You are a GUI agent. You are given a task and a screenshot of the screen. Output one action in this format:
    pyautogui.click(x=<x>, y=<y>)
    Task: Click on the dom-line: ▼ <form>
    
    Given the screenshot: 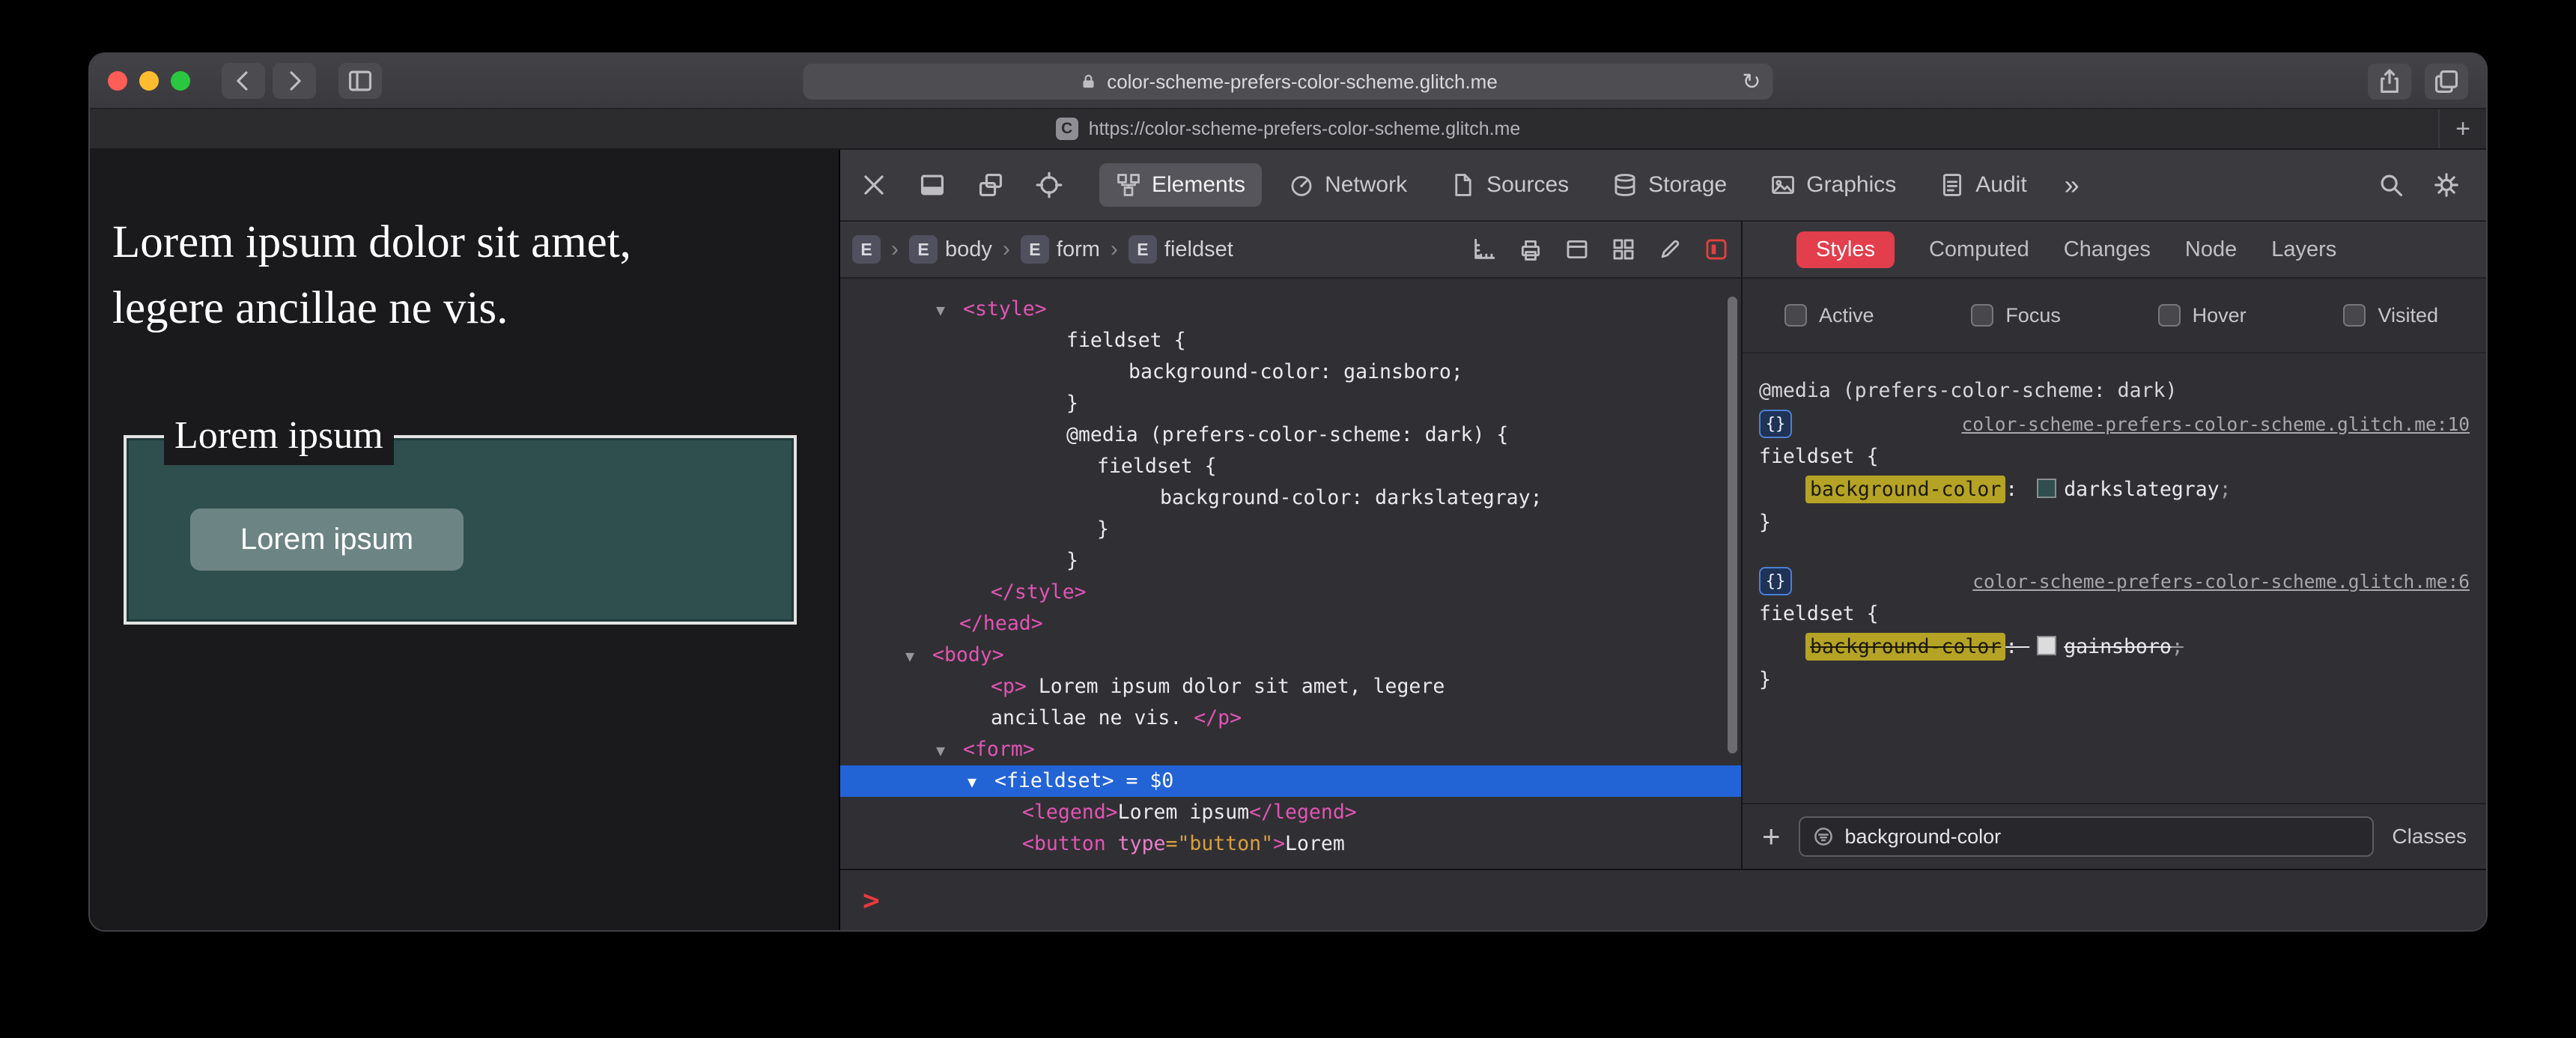 What is the action you would take?
    pyautogui.click(x=1290, y=749)
    